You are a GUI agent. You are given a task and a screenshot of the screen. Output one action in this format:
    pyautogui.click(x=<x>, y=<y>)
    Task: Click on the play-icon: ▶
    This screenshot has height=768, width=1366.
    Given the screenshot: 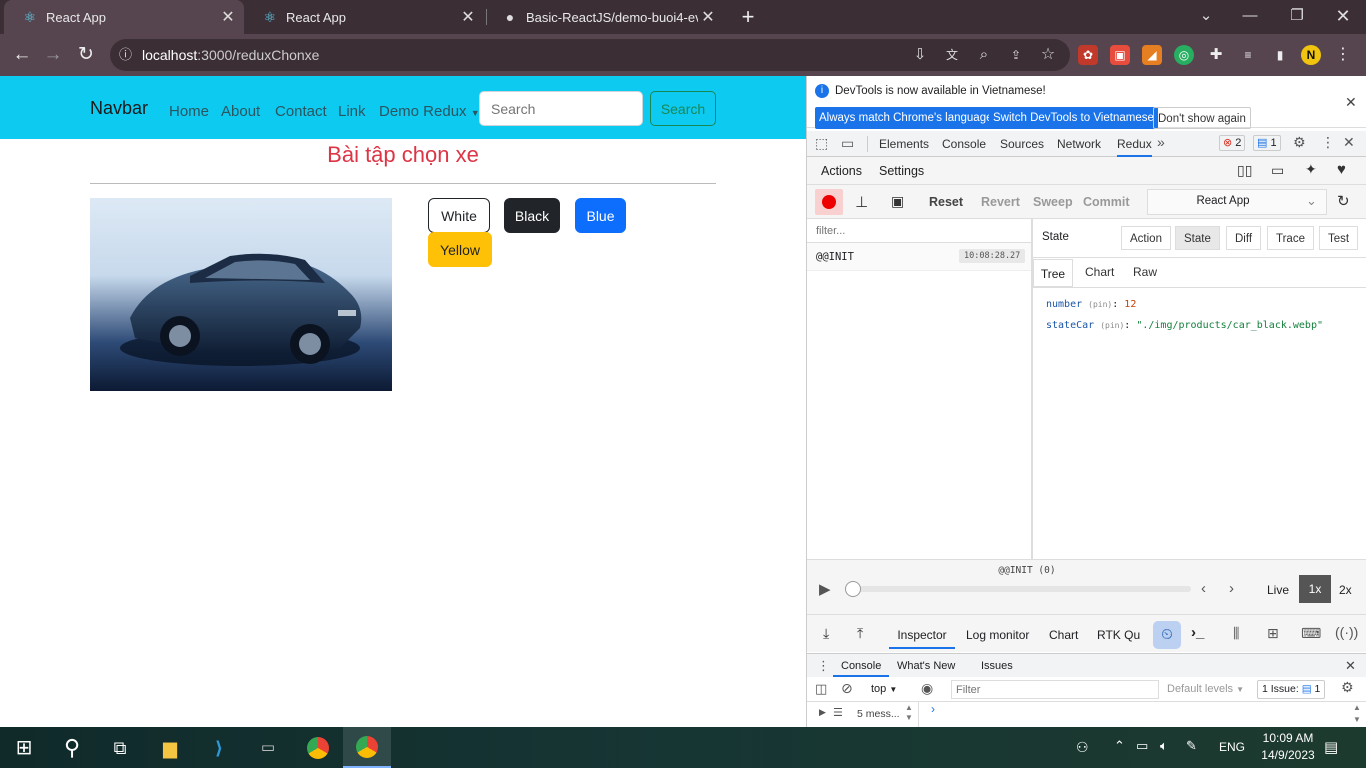 What is the action you would take?
    pyautogui.click(x=825, y=589)
    